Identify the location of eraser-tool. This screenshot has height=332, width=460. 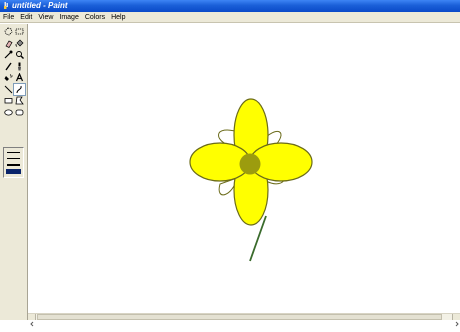
(8, 44).